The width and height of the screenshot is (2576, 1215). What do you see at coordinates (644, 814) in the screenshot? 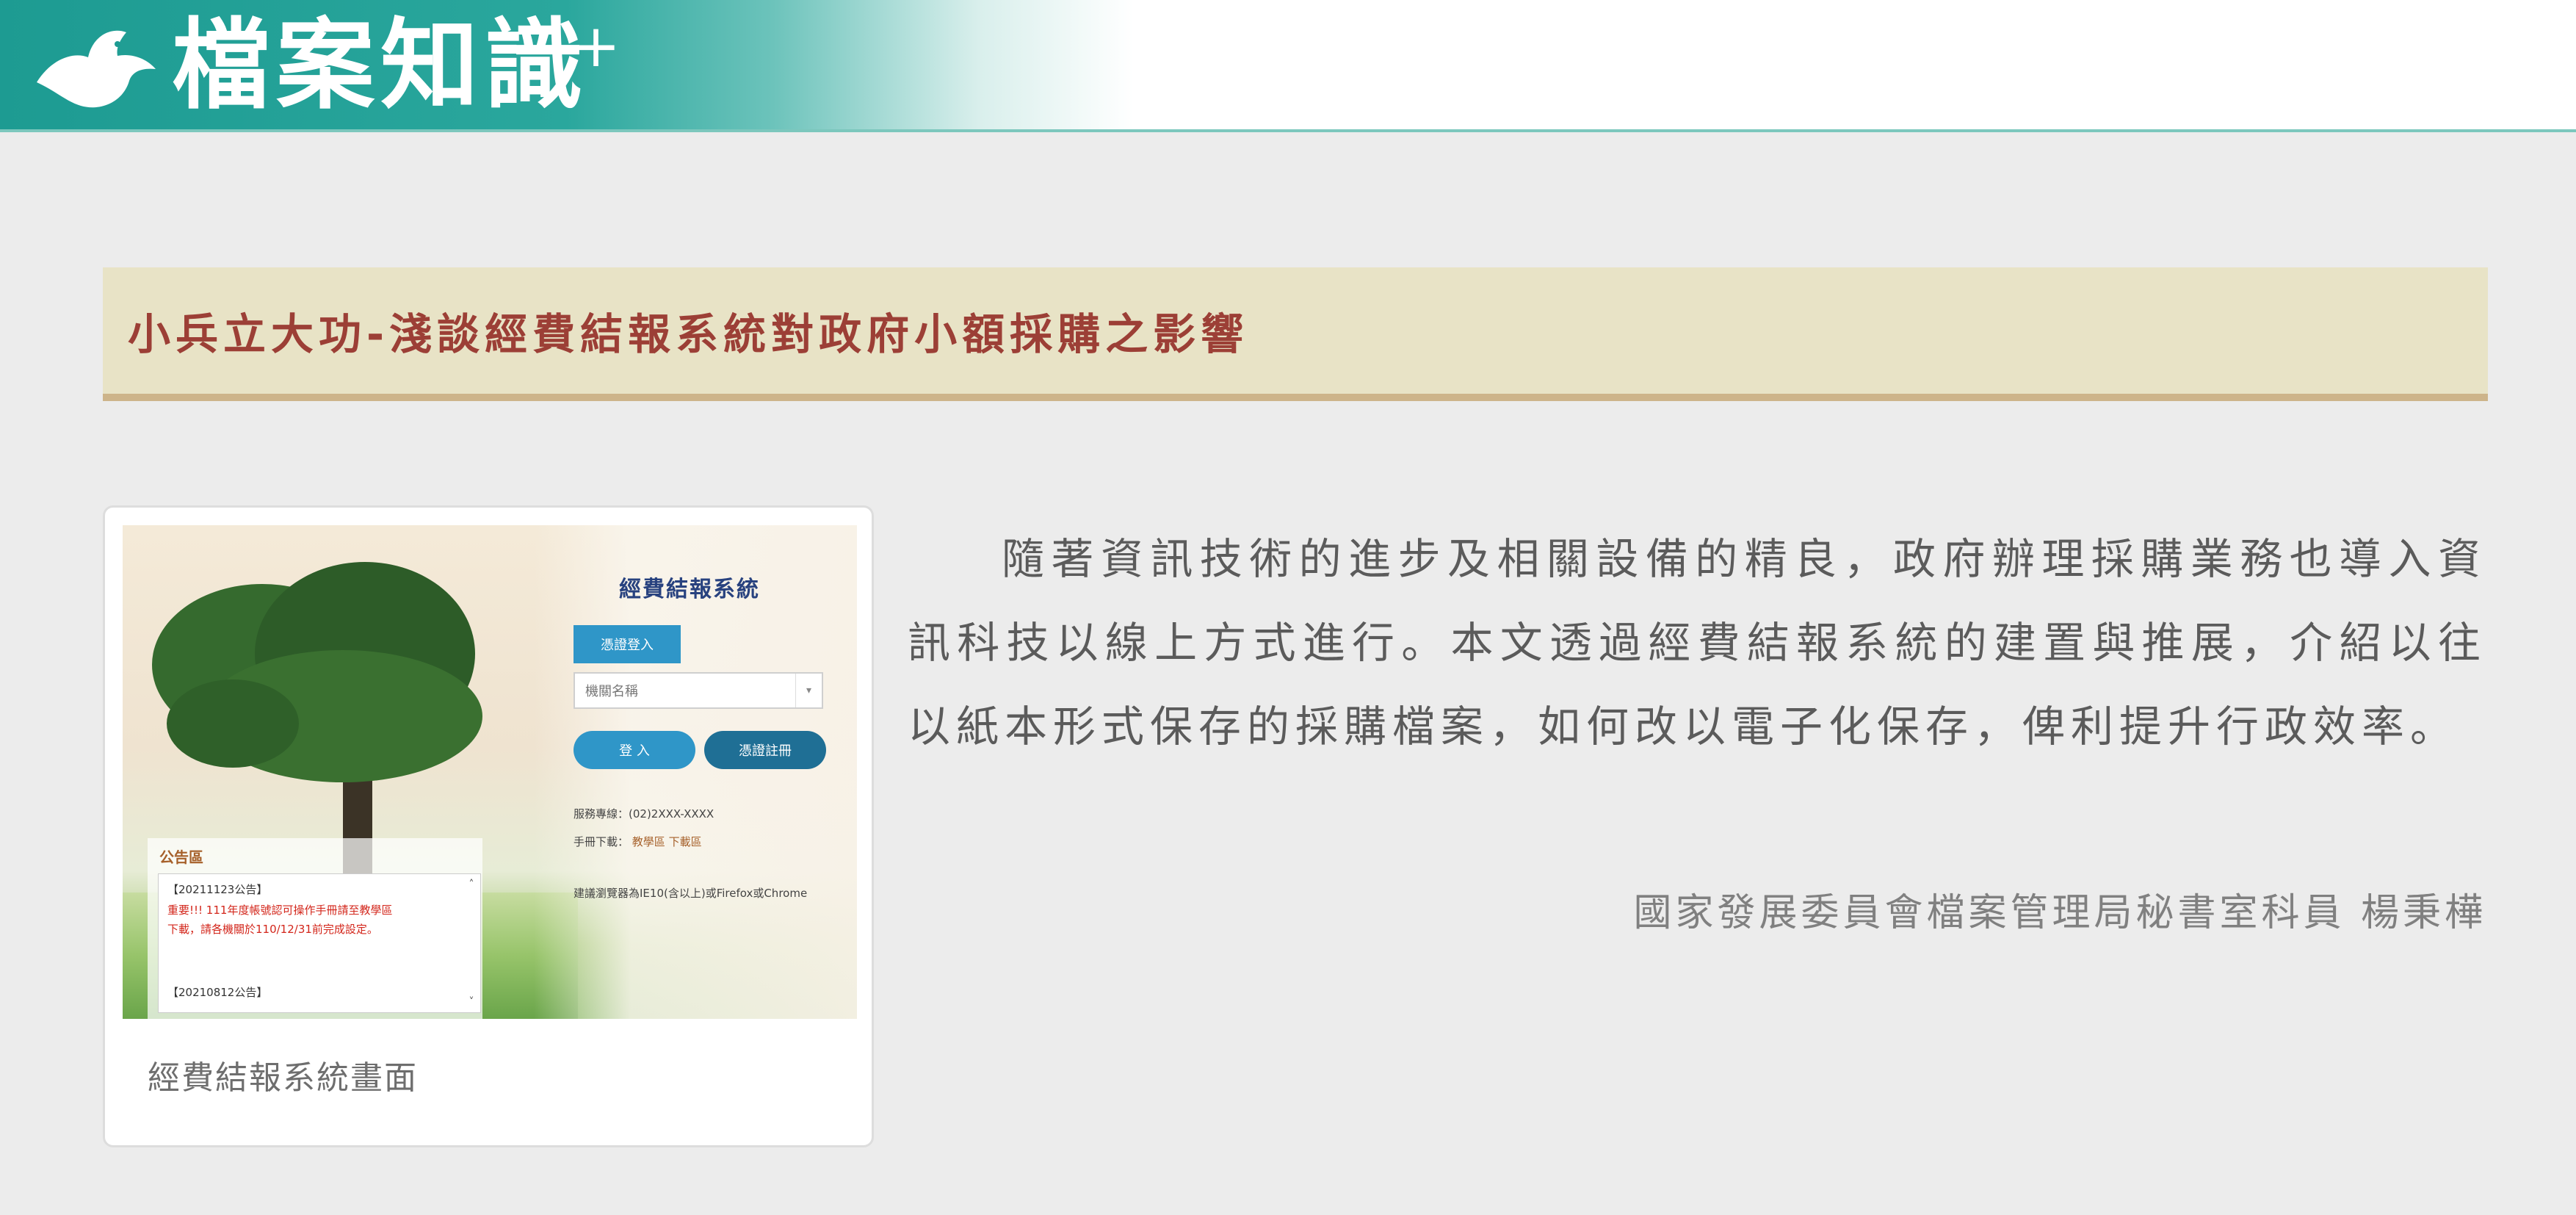
I see `contact-line: 服務專線：(02)2XXX-XXXX` at bounding box center [644, 814].